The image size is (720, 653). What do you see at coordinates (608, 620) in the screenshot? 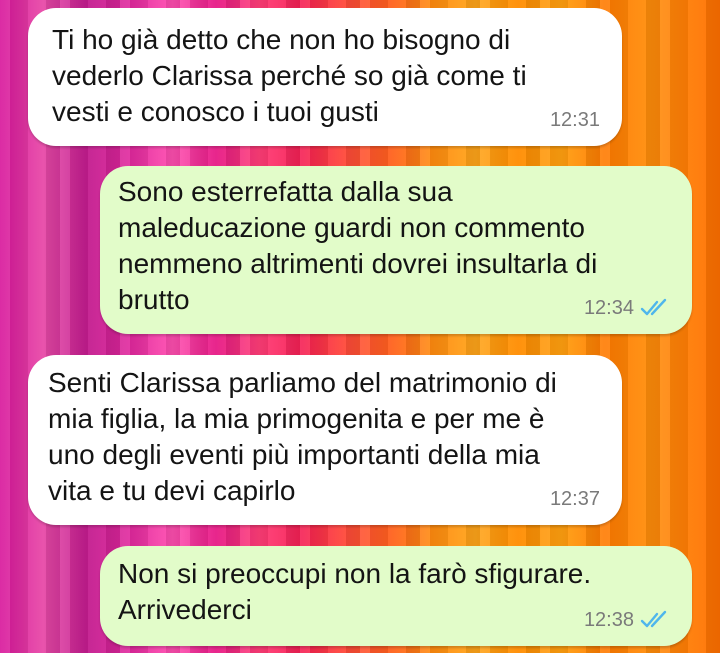
I see `message-time: 12:38` at bounding box center [608, 620].